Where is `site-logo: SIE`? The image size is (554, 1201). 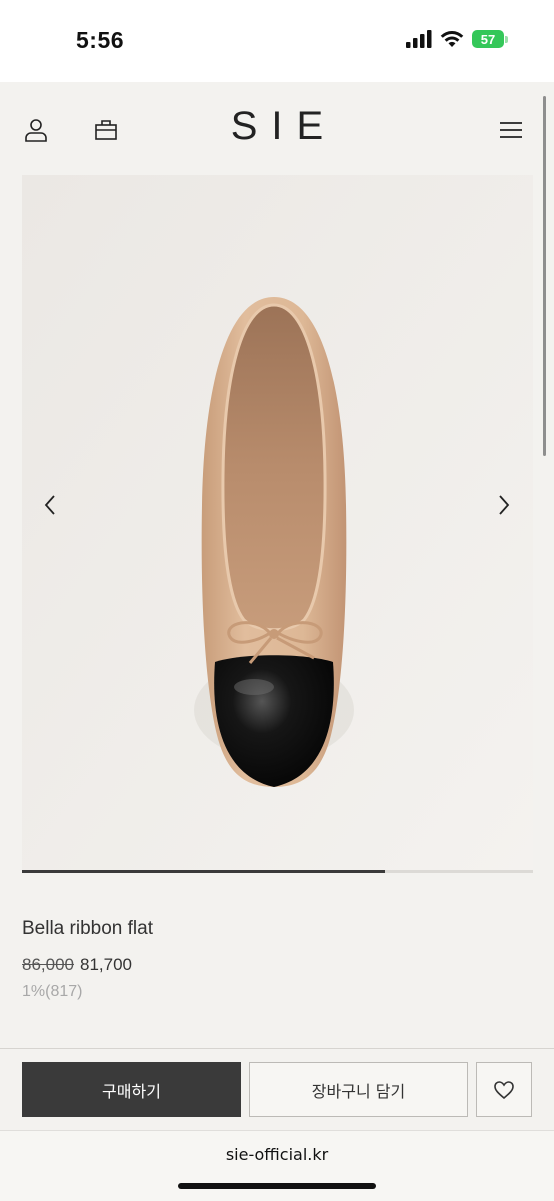 site-logo: SIE is located at coordinates (277, 126).